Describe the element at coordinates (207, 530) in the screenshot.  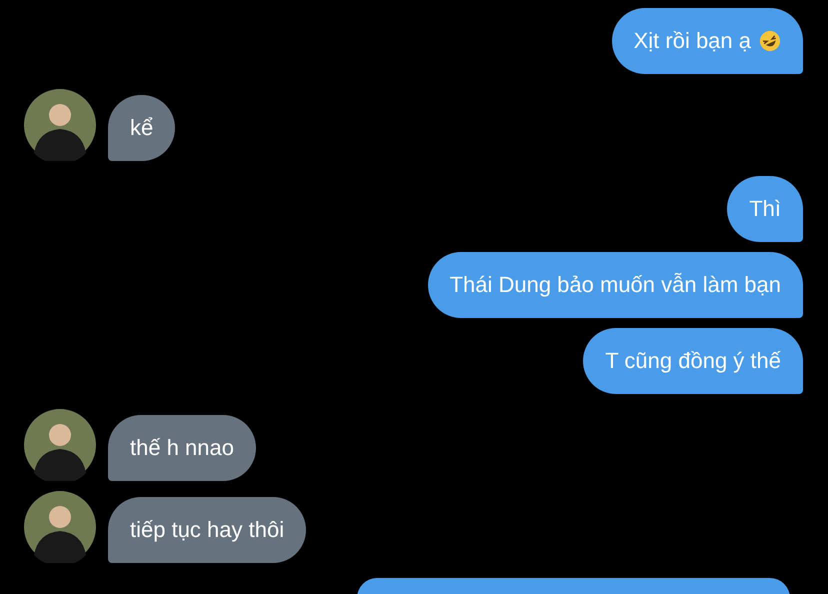
I see `message-bubble: tiếp tục hay thôi` at that location.